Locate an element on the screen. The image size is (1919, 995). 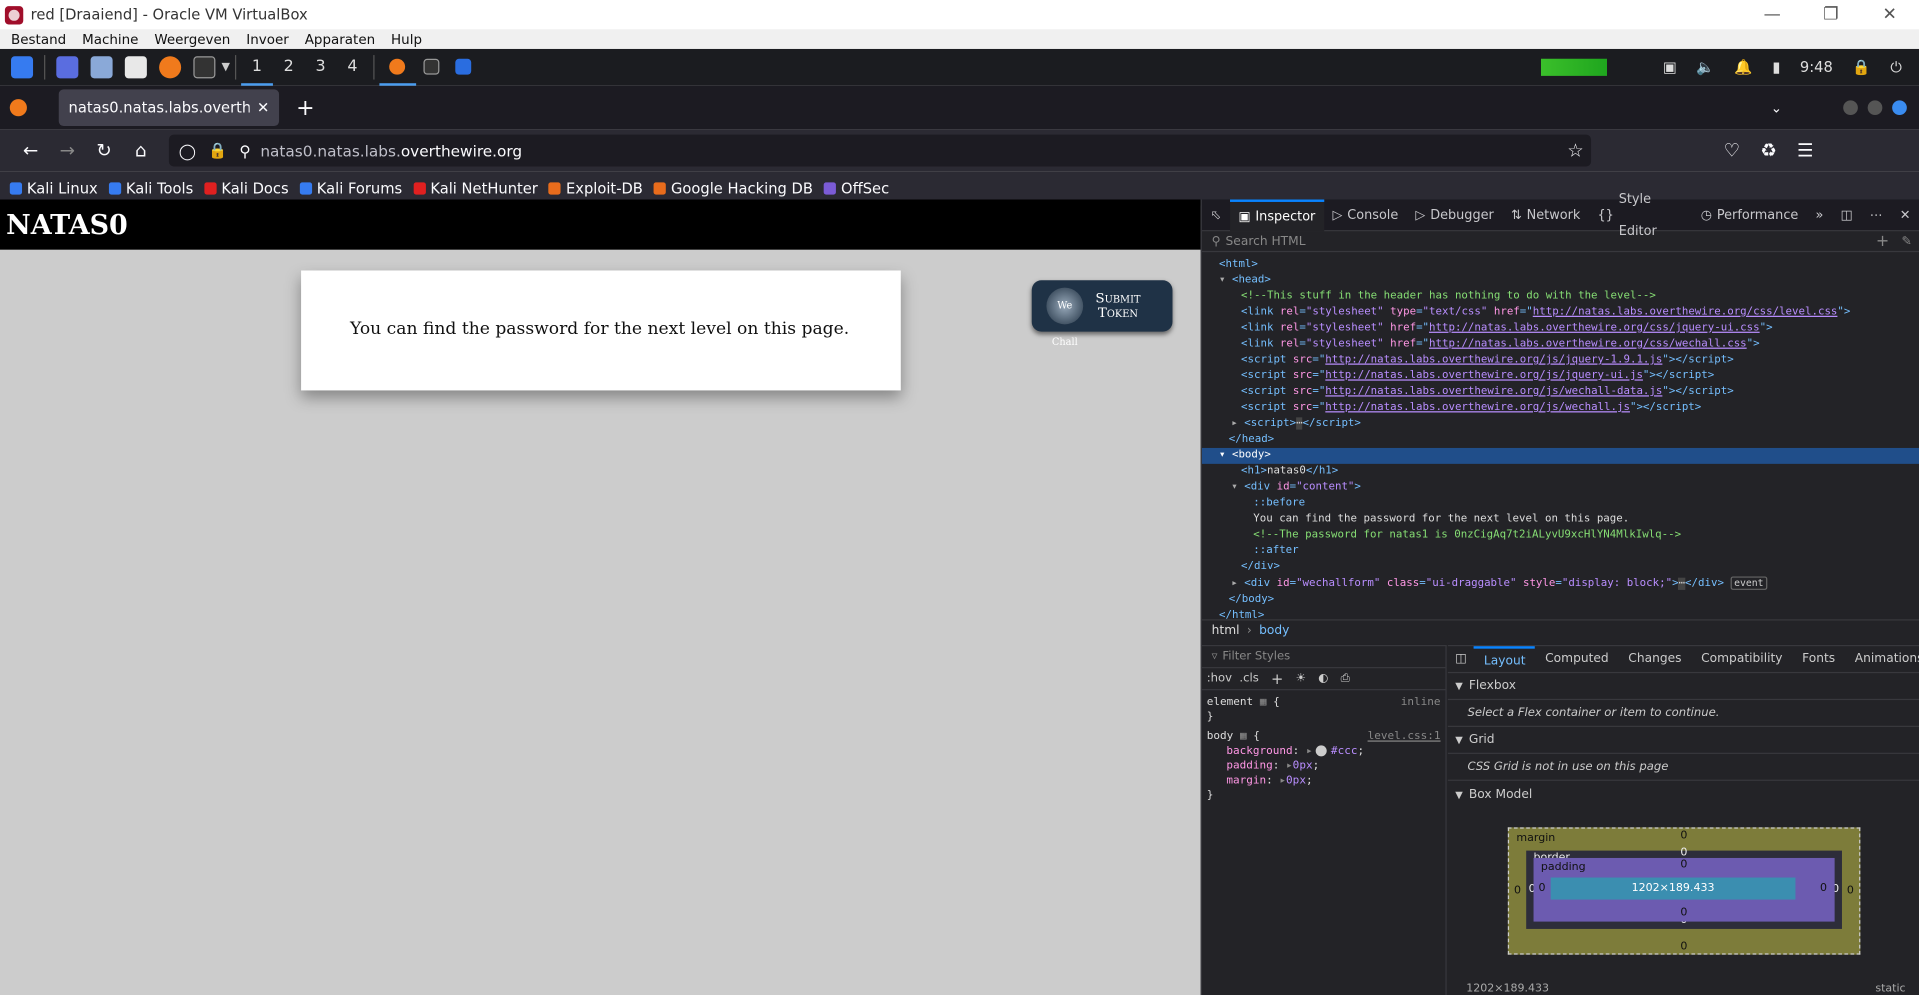
tree-node-h1: <h1>natas0</h1> is located at coordinates (1560, 472).